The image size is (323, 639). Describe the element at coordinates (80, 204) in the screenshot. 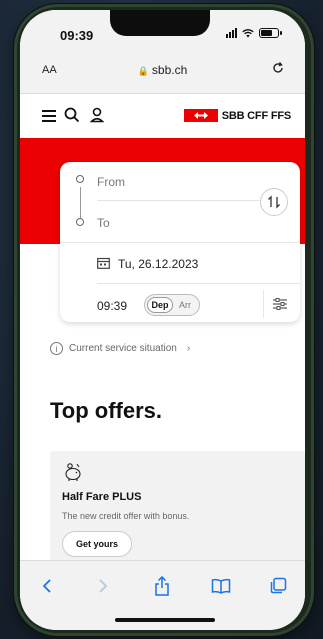

I see `route-line` at that location.